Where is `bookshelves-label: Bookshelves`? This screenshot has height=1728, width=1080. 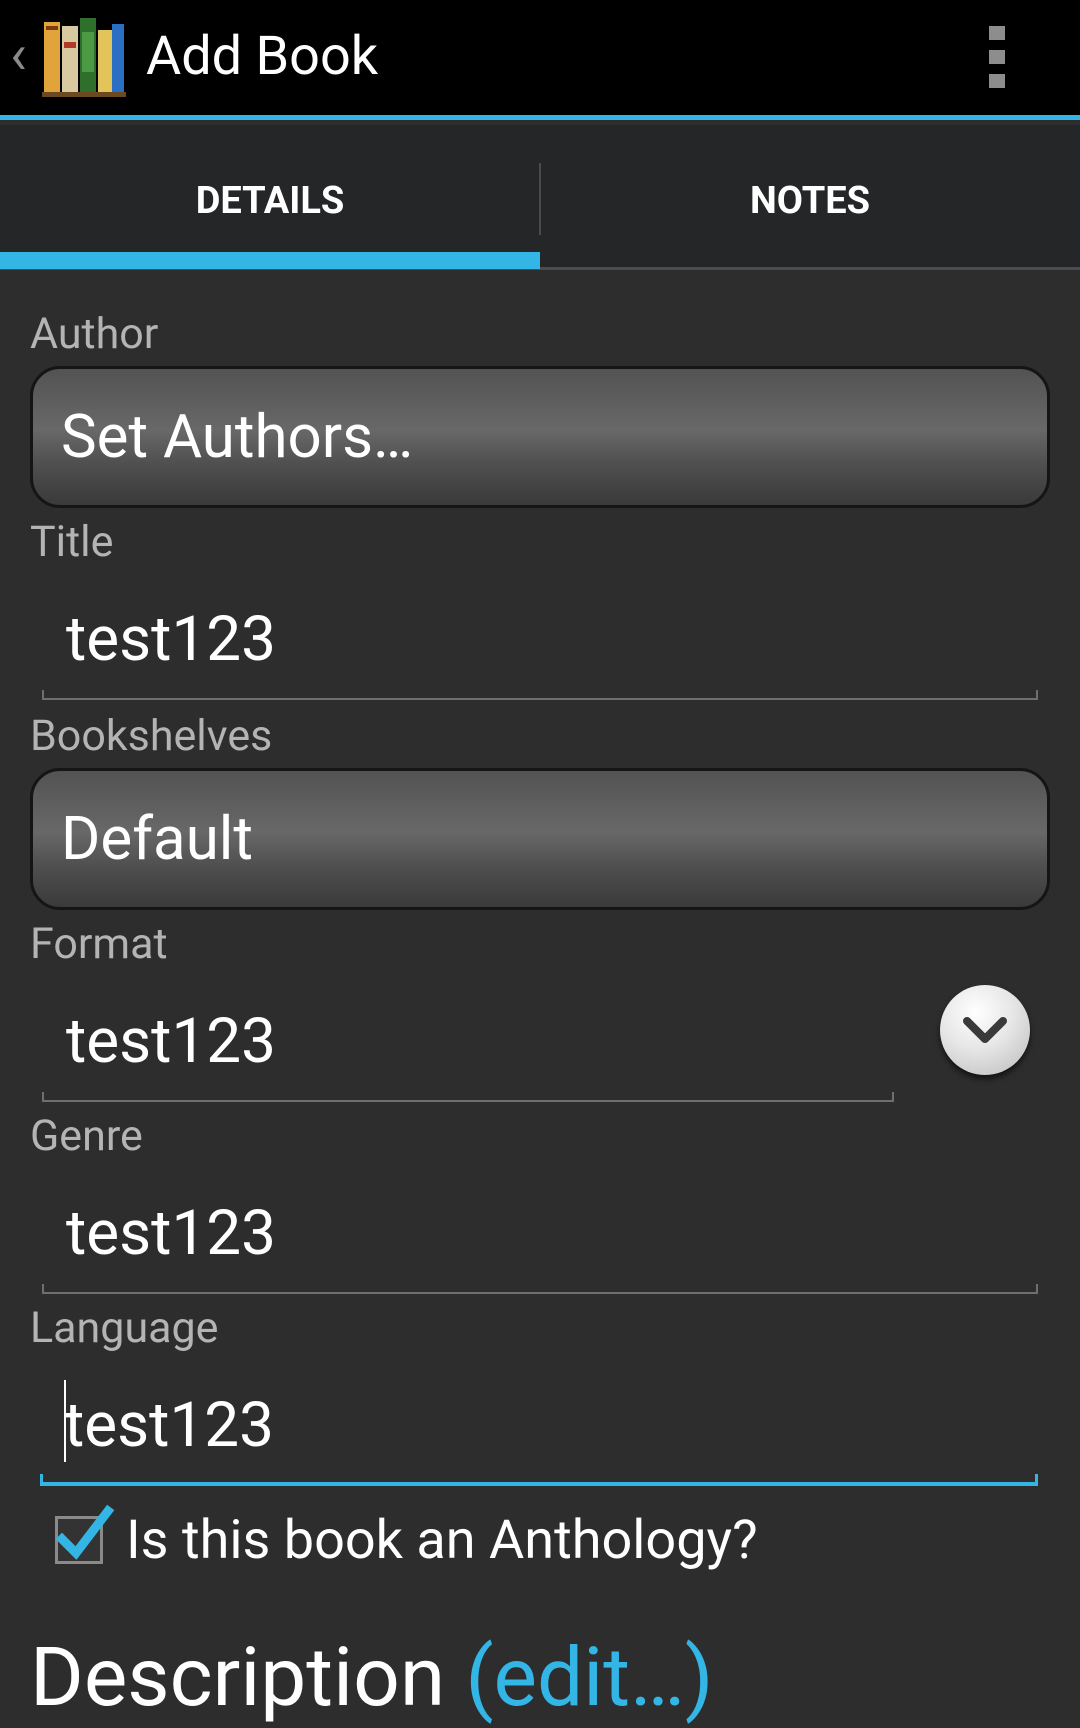 bookshelves-label: Bookshelves is located at coordinates (151, 736).